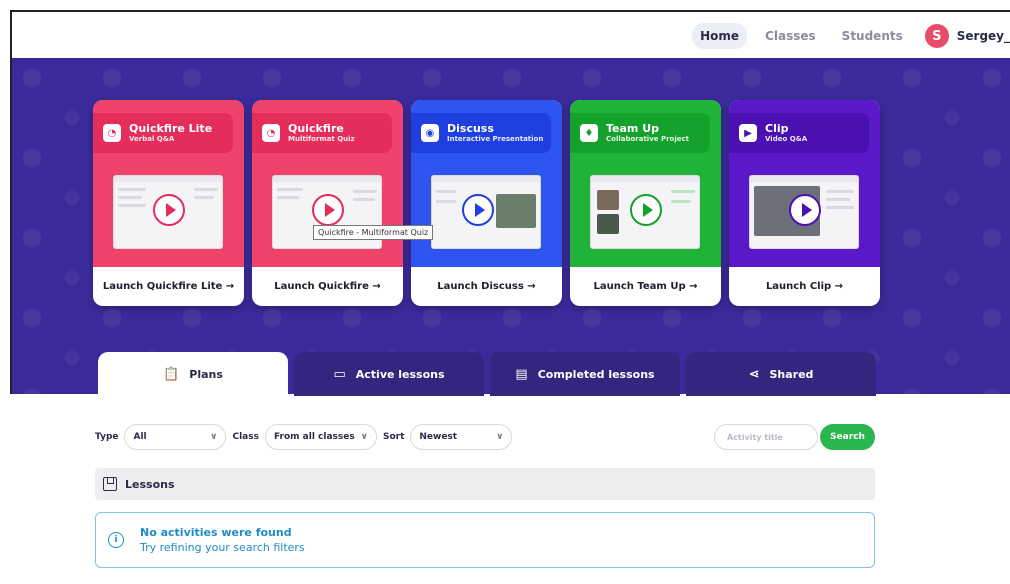 The height and width of the screenshot is (584, 1010). Describe the element at coordinates (791, 374) in the screenshot. I see `tab-label: Shared` at that location.